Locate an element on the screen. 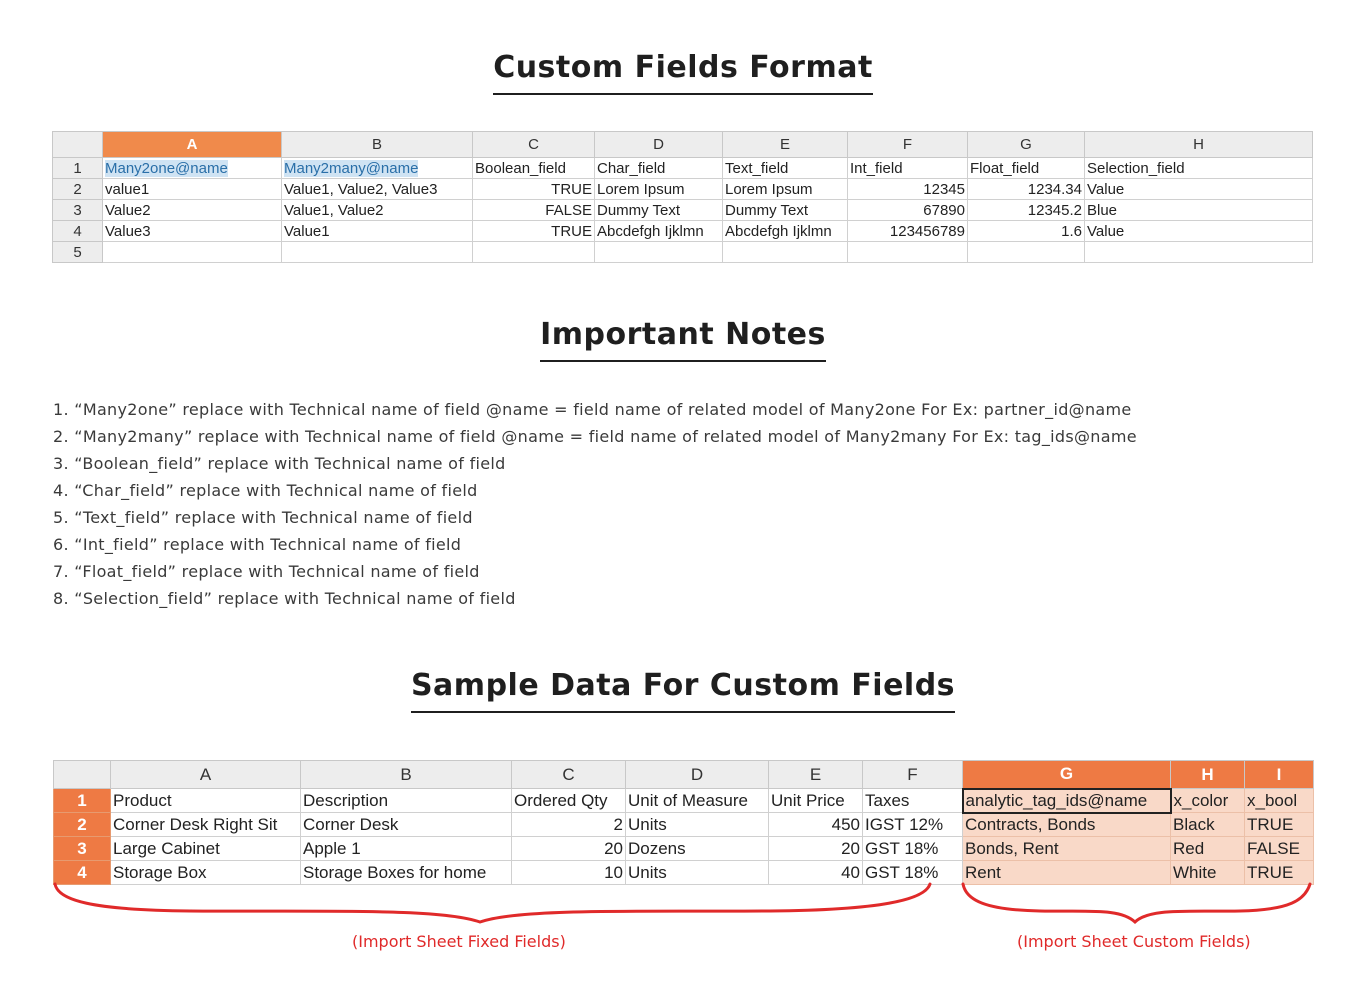 The image size is (1366, 989). cell: Units is located at coordinates (697, 824).